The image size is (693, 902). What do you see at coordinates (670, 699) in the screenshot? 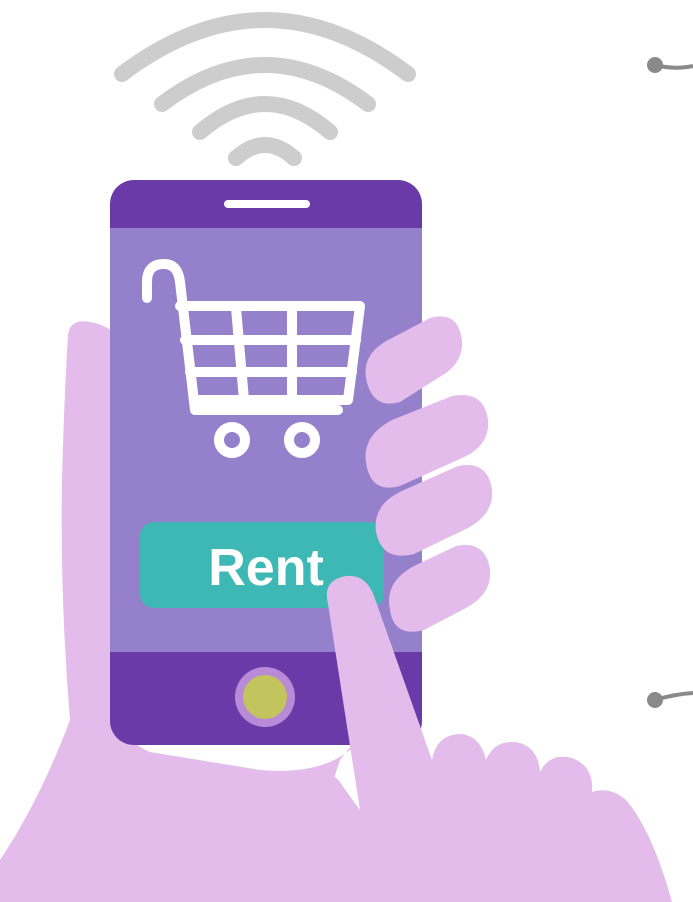
I see `connector-line-bottom` at bounding box center [670, 699].